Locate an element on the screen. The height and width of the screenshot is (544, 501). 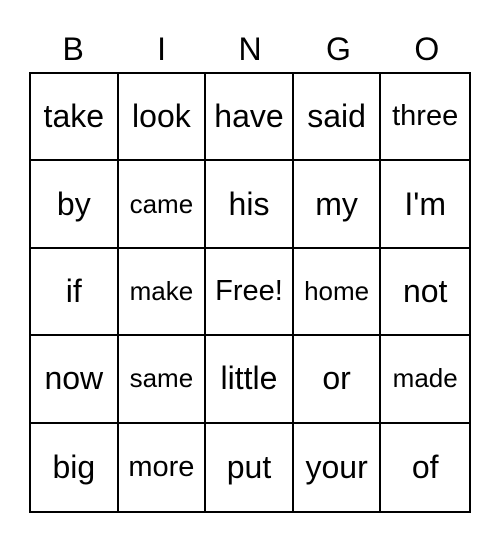
bingo-cell: little is located at coordinates (250, 380).